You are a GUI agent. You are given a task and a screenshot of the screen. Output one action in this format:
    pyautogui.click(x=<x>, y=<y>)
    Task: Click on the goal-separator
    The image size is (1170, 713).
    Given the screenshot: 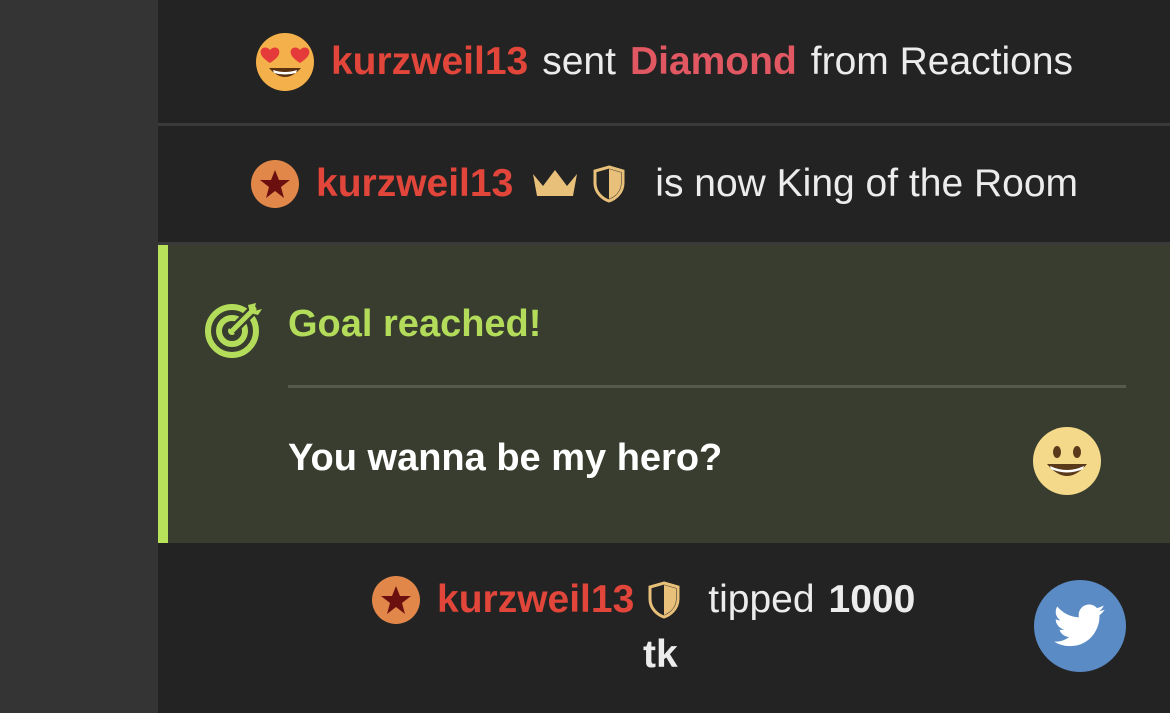 What is the action you would take?
    pyautogui.click(x=707, y=386)
    